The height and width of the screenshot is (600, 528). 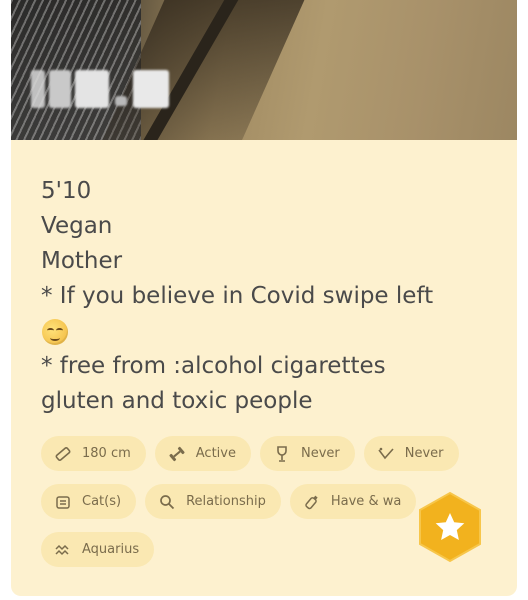 What do you see at coordinates (63, 454) in the screenshot?
I see `ruler-icon` at bounding box center [63, 454].